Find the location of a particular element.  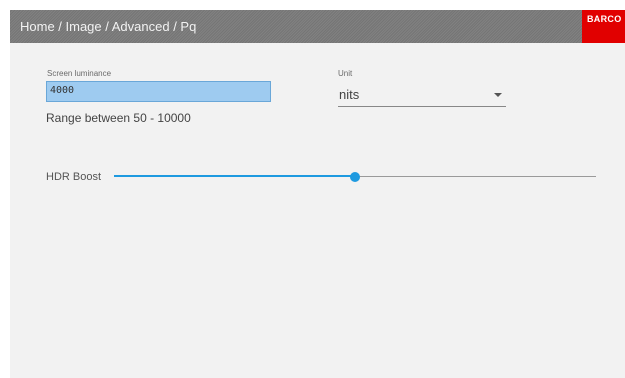

screen-luminance-input: 4000 is located at coordinates (158, 91).